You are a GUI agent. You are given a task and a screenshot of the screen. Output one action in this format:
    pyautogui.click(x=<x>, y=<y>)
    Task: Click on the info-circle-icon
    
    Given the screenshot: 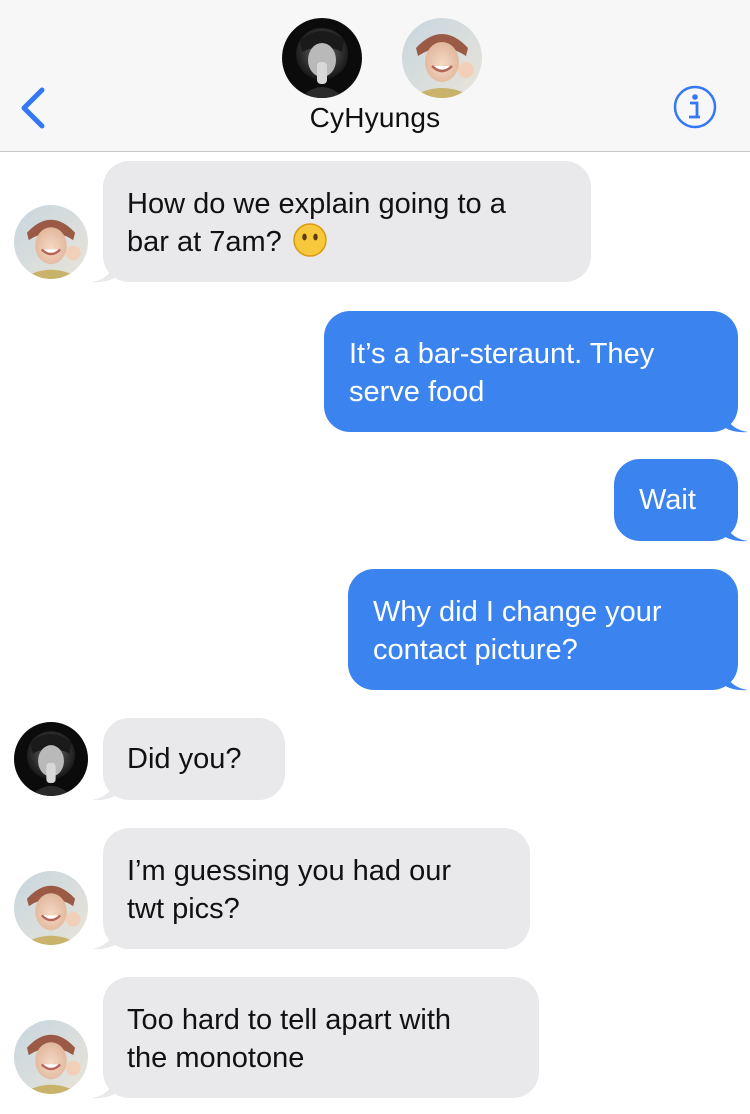 What is the action you would take?
    pyautogui.click(x=695, y=107)
    